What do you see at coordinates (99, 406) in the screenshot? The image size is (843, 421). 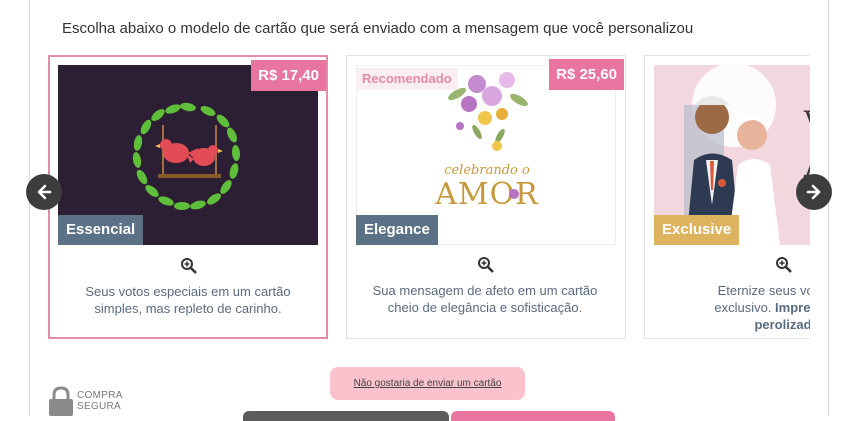 I see `secure-text-line: SEGURA` at bounding box center [99, 406].